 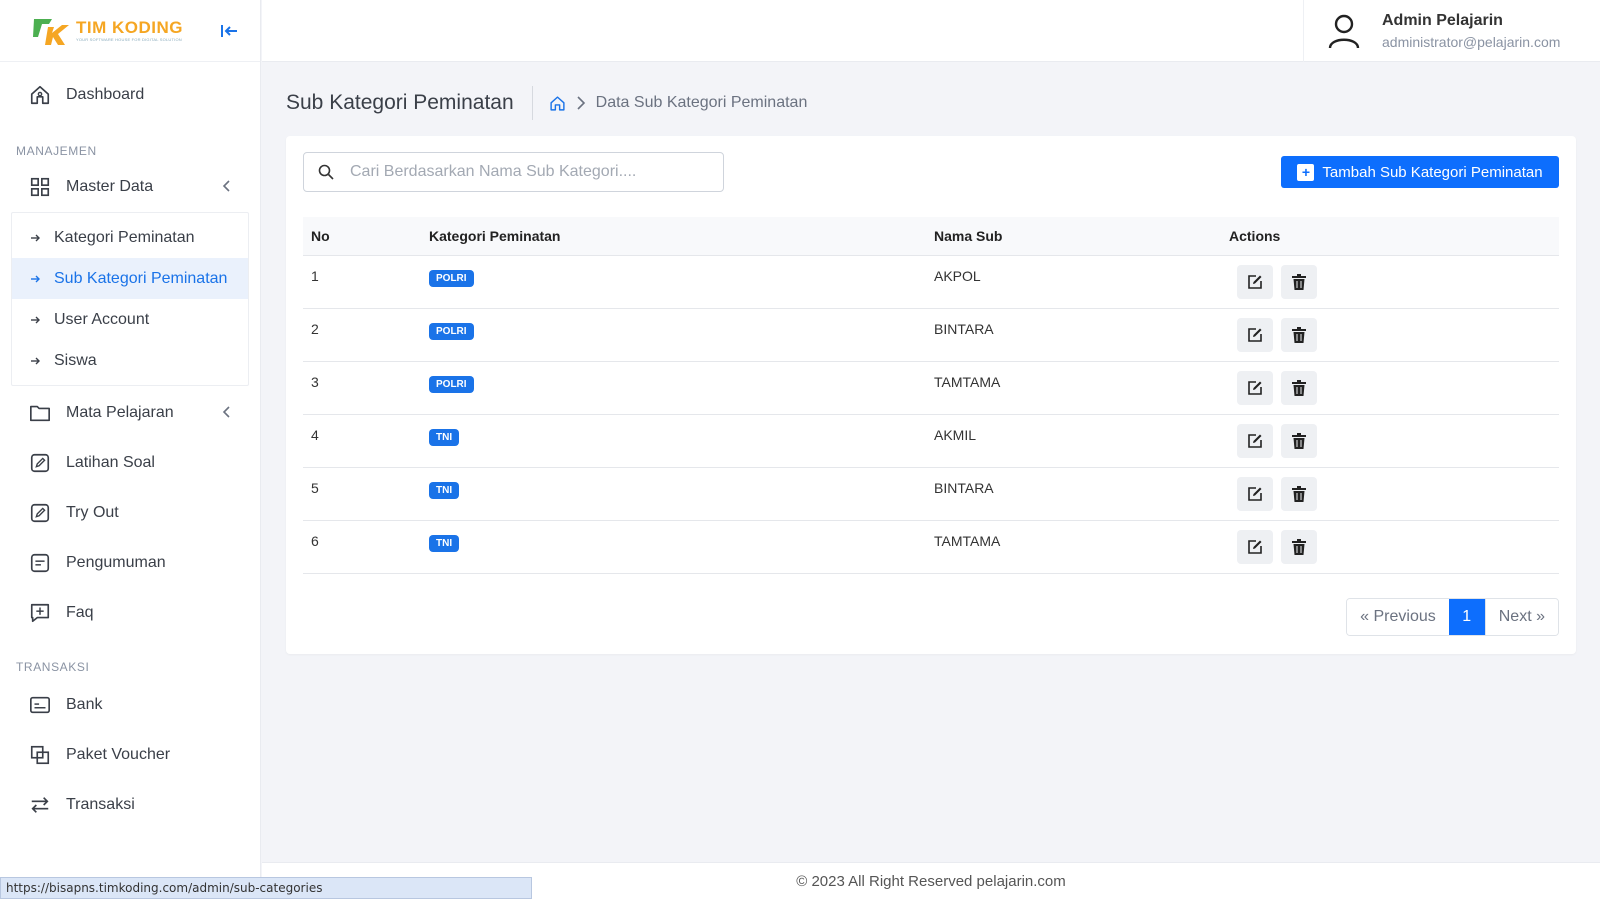 I want to click on sidebar-item-dashboard: Dashboard, so click(x=130, y=95).